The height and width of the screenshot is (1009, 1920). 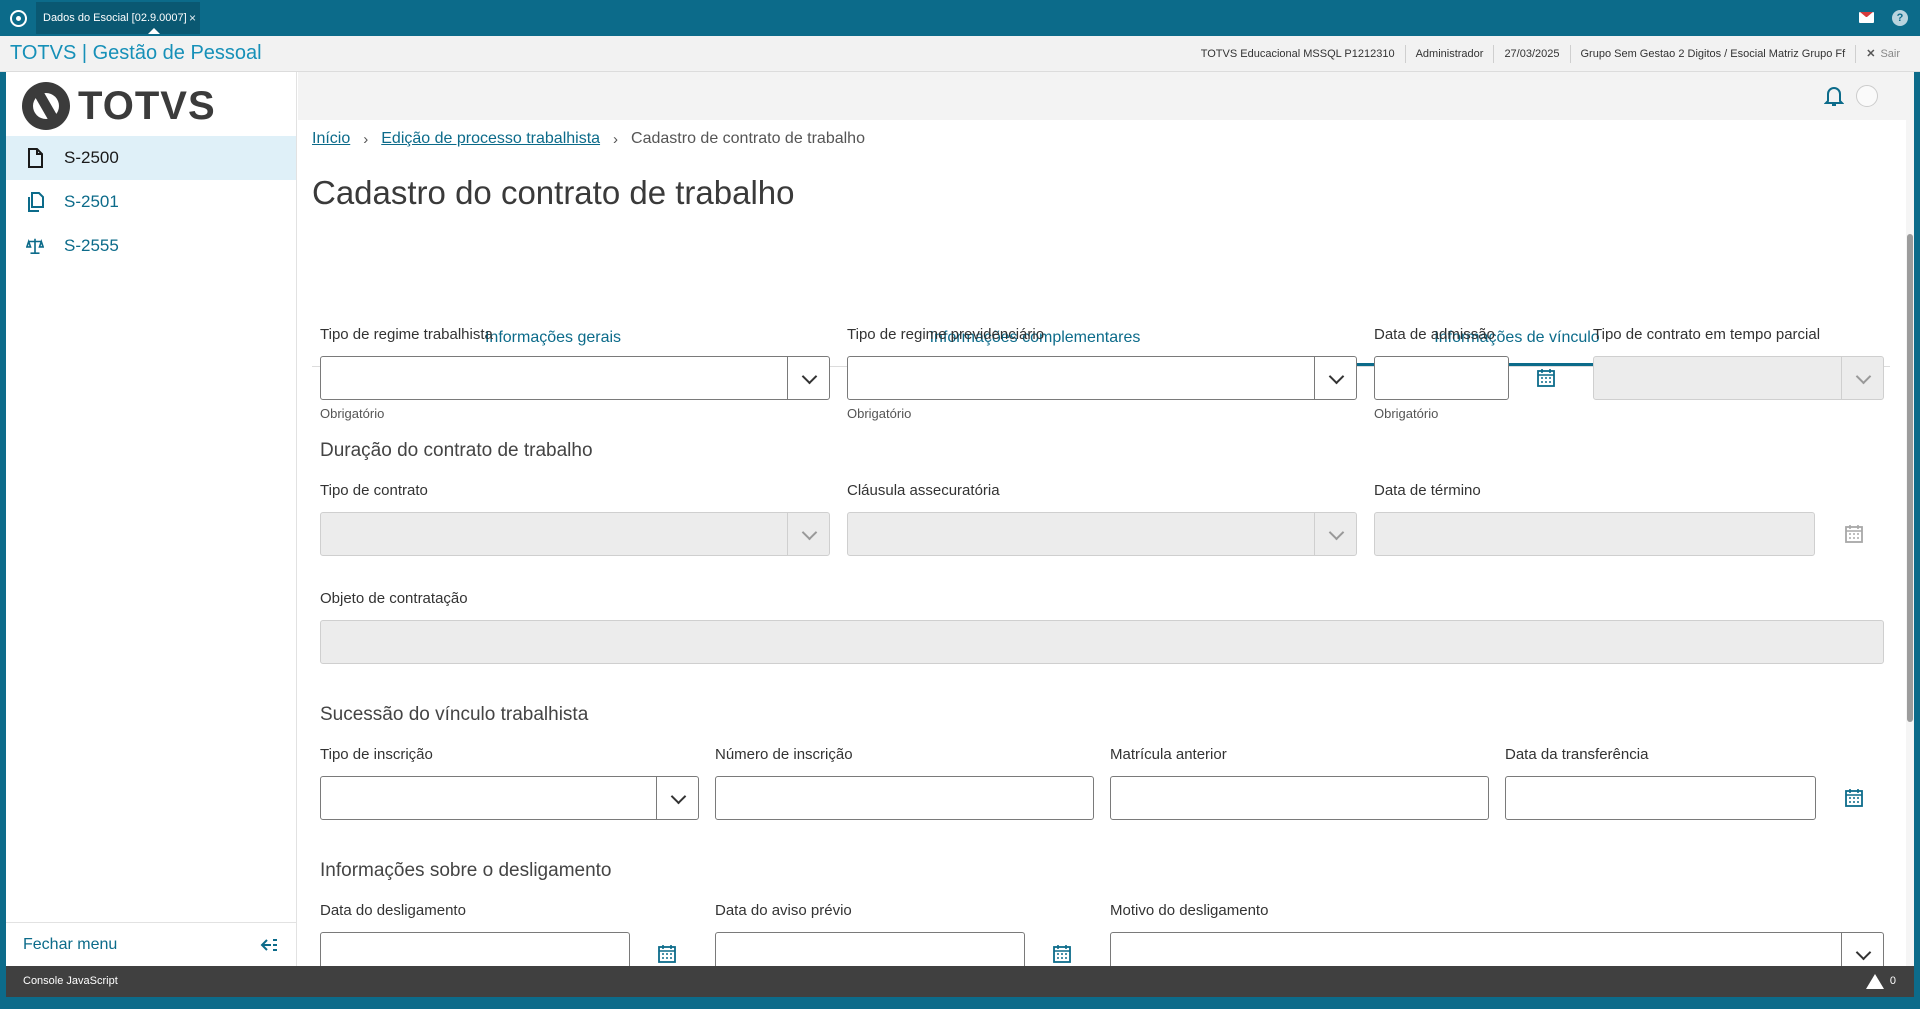 I want to click on data-aviso-label: Data do aviso prévio, so click(x=783, y=910).